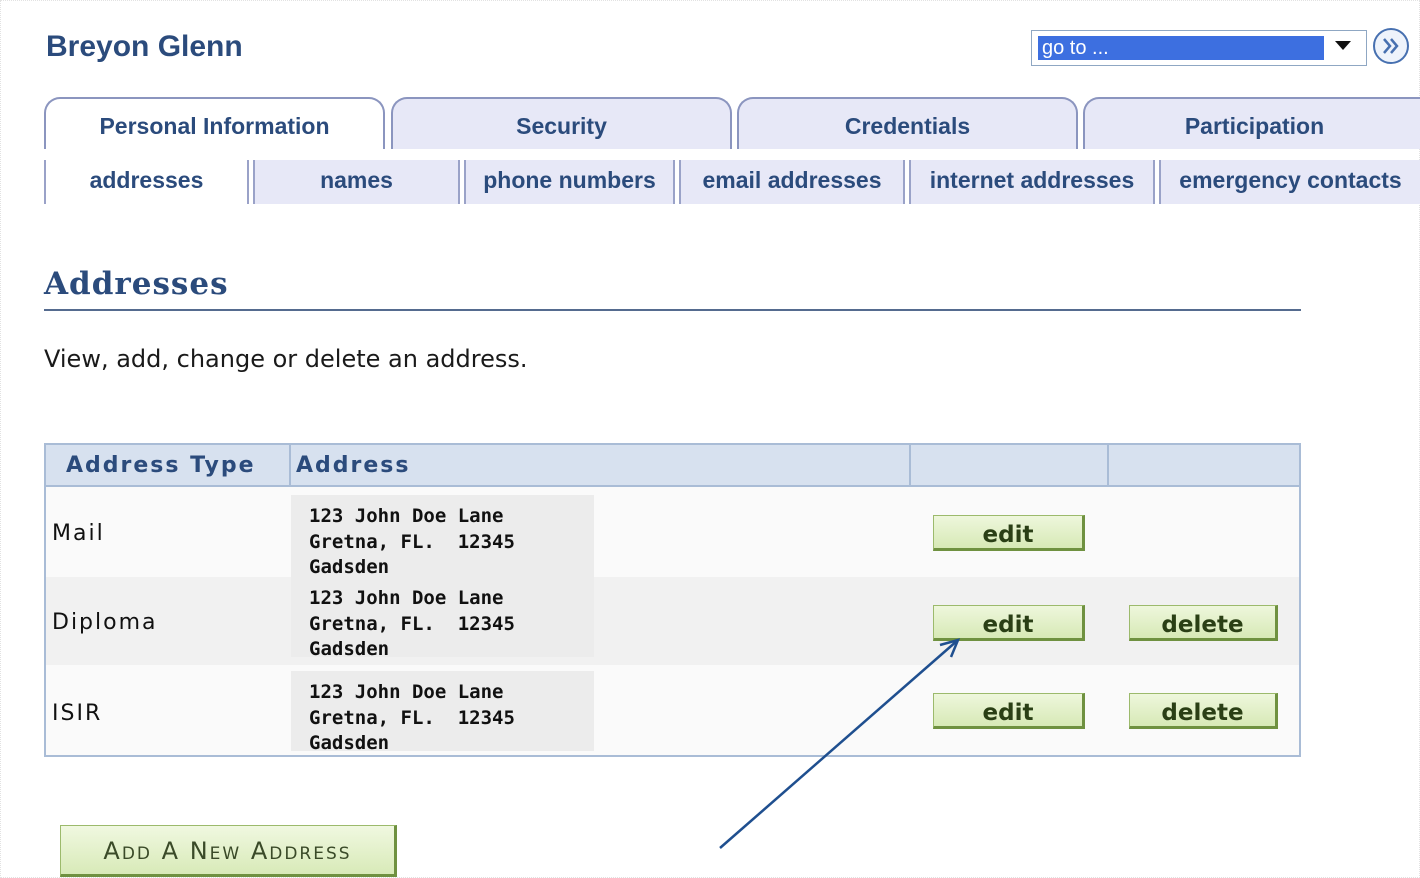  What do you see at coordinates (840, 743) in the screenshot?
I see `annotation-arrow-icon` at bounding box center [840, 743].